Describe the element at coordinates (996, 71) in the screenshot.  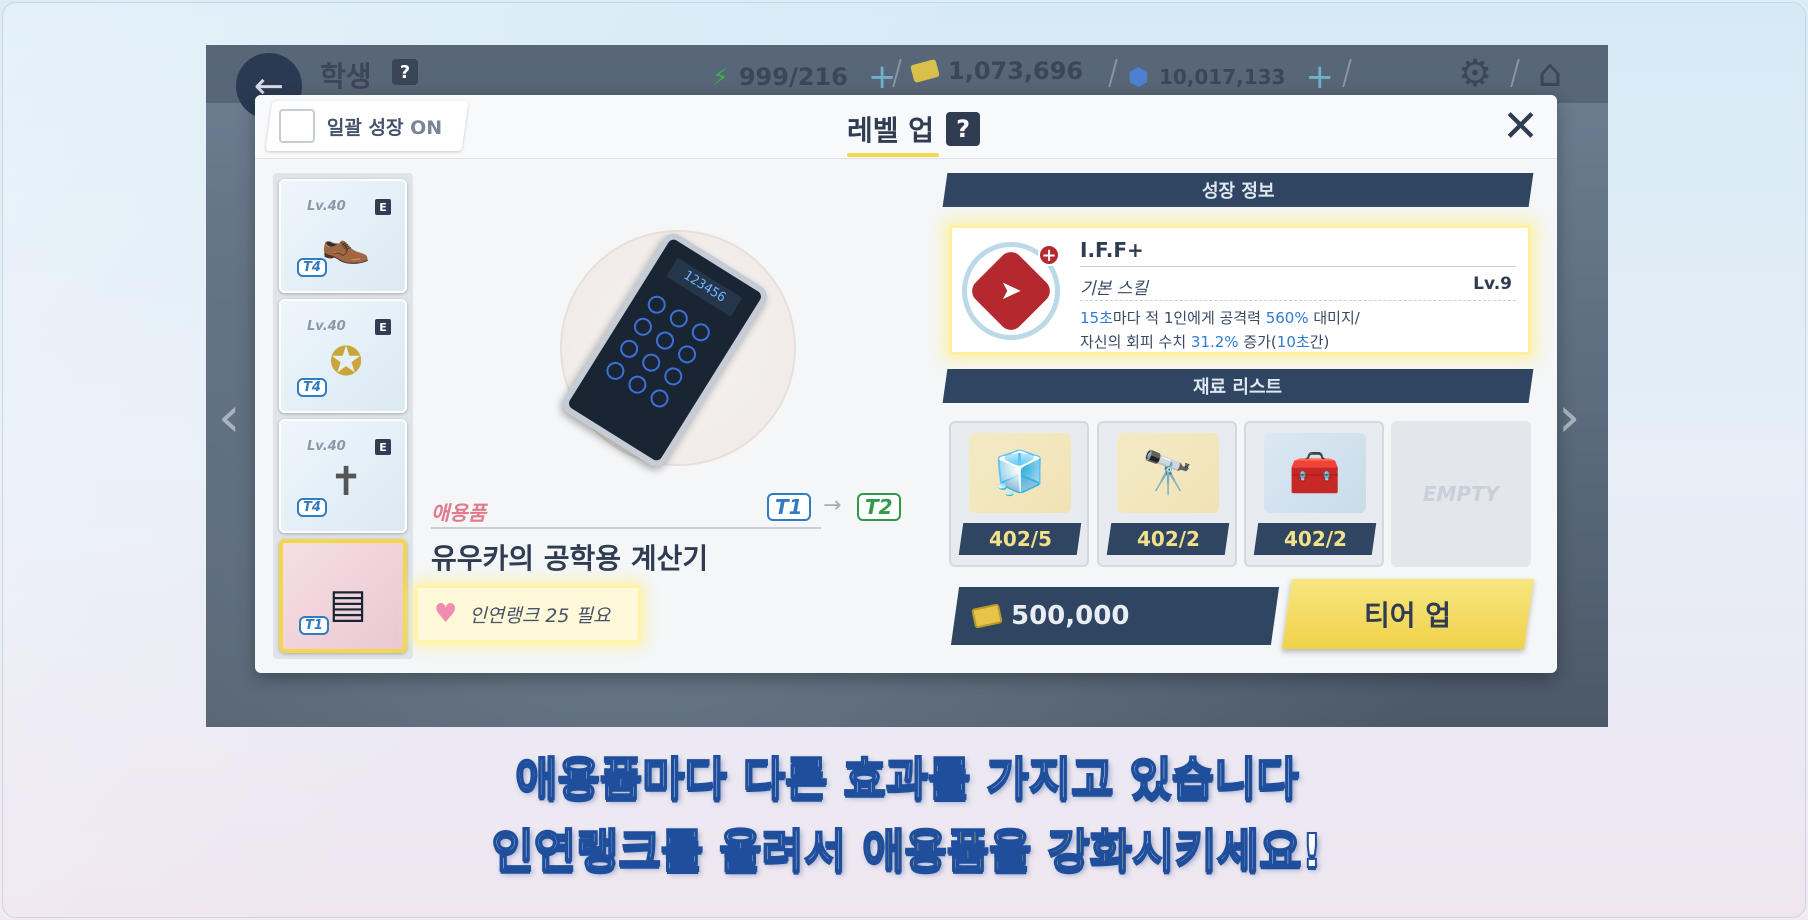
I see `credits-counter: 1,073,696` at that location.